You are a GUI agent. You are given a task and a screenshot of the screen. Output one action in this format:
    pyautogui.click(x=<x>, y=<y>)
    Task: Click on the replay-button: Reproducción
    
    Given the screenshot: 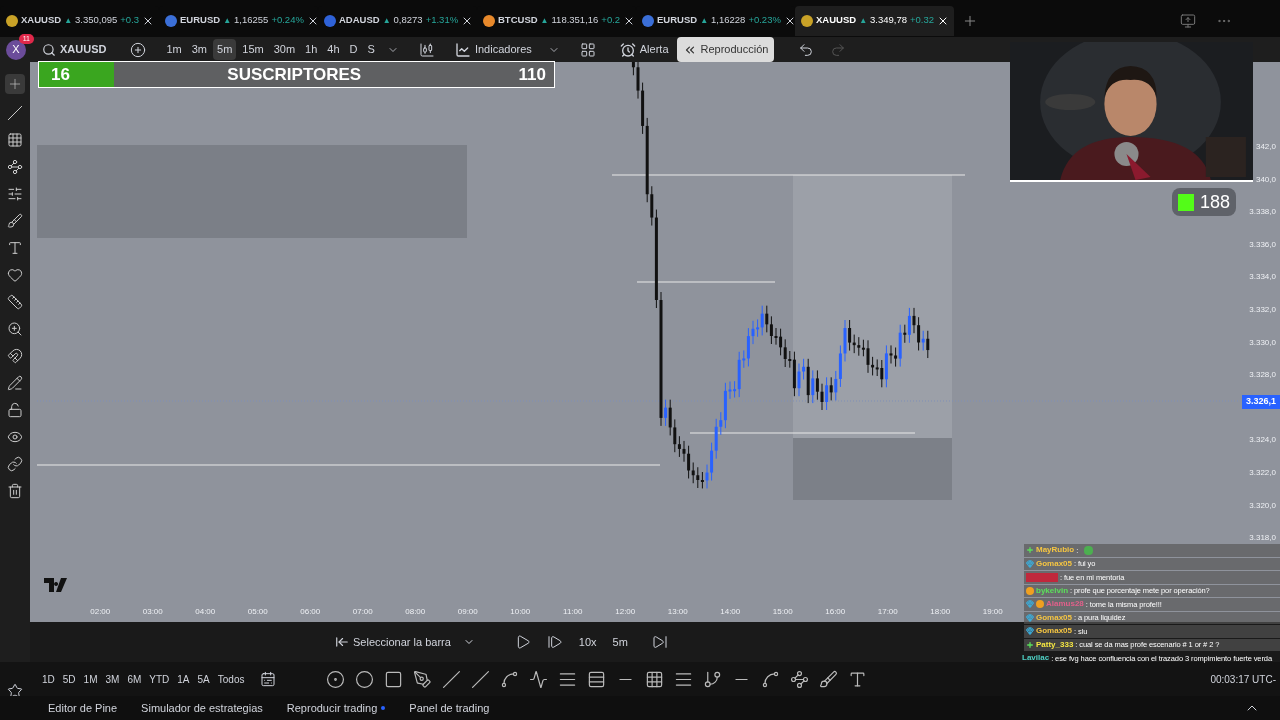 What is the action you would take?
    pyautogui.click(x=725, y=49)
    